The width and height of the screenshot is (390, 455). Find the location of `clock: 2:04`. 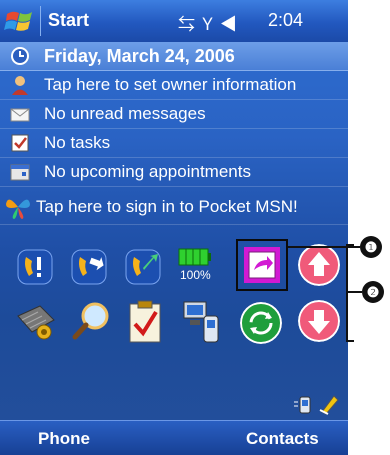

clock: 2:04 is located at coordinates (285, 20).